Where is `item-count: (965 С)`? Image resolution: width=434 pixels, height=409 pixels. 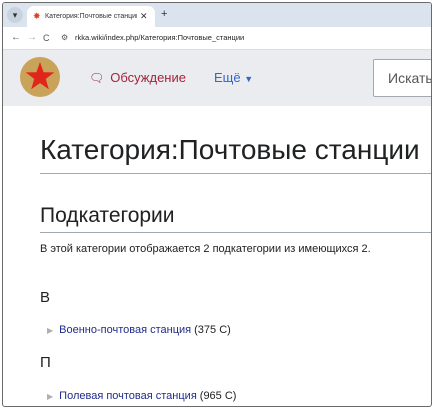 item-count: (965 С) is located at coordinates (218, 396).